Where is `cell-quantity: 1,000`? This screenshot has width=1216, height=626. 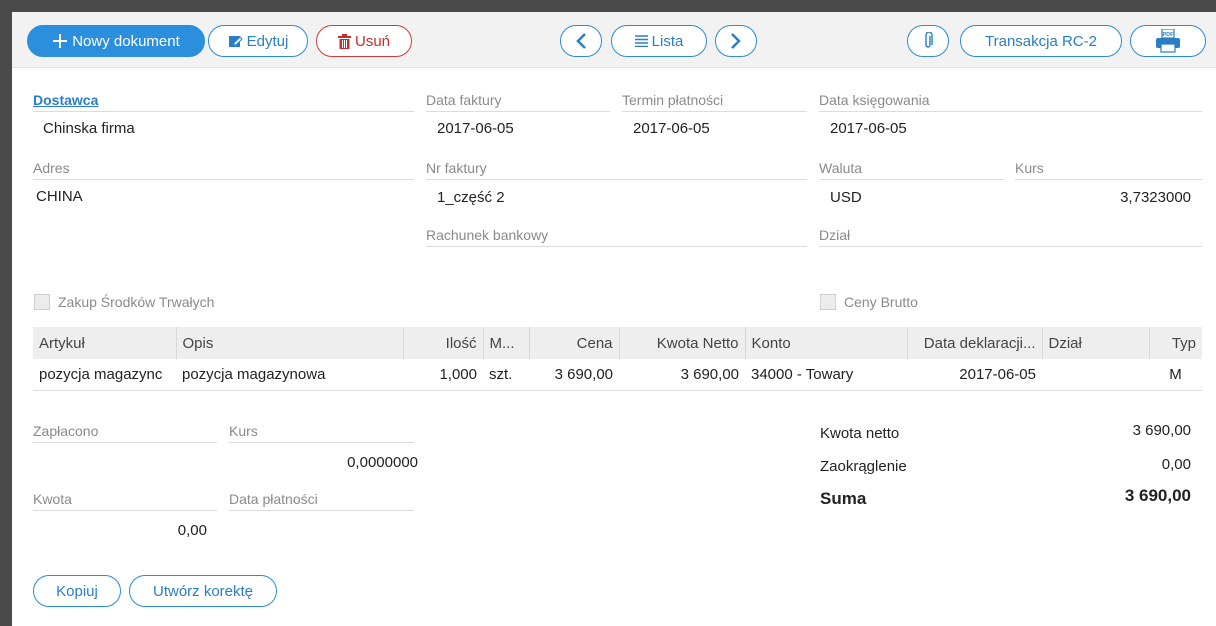
cell-quantity: 1,000 is located at coordinates (443, 375).